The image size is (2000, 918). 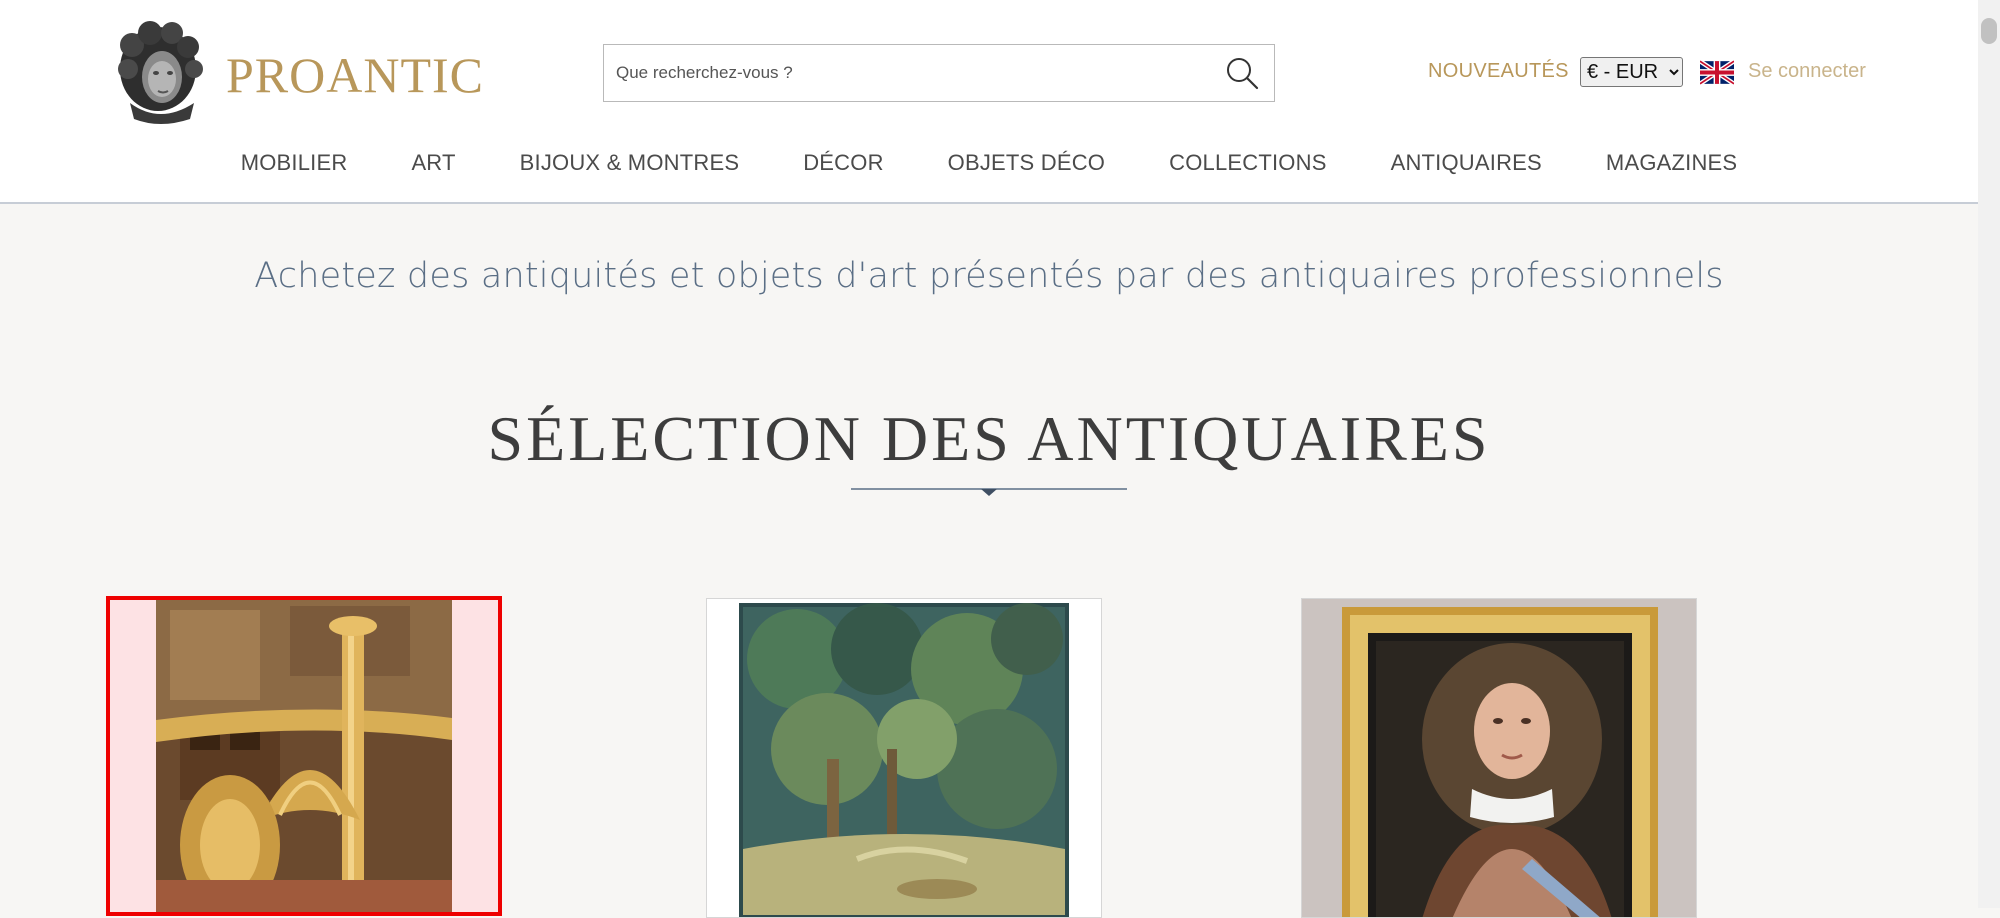 What do you see at coordinates (160, 72) in the screenshot?
I see `bust-logo-icon` at bounding box center [160, 72].